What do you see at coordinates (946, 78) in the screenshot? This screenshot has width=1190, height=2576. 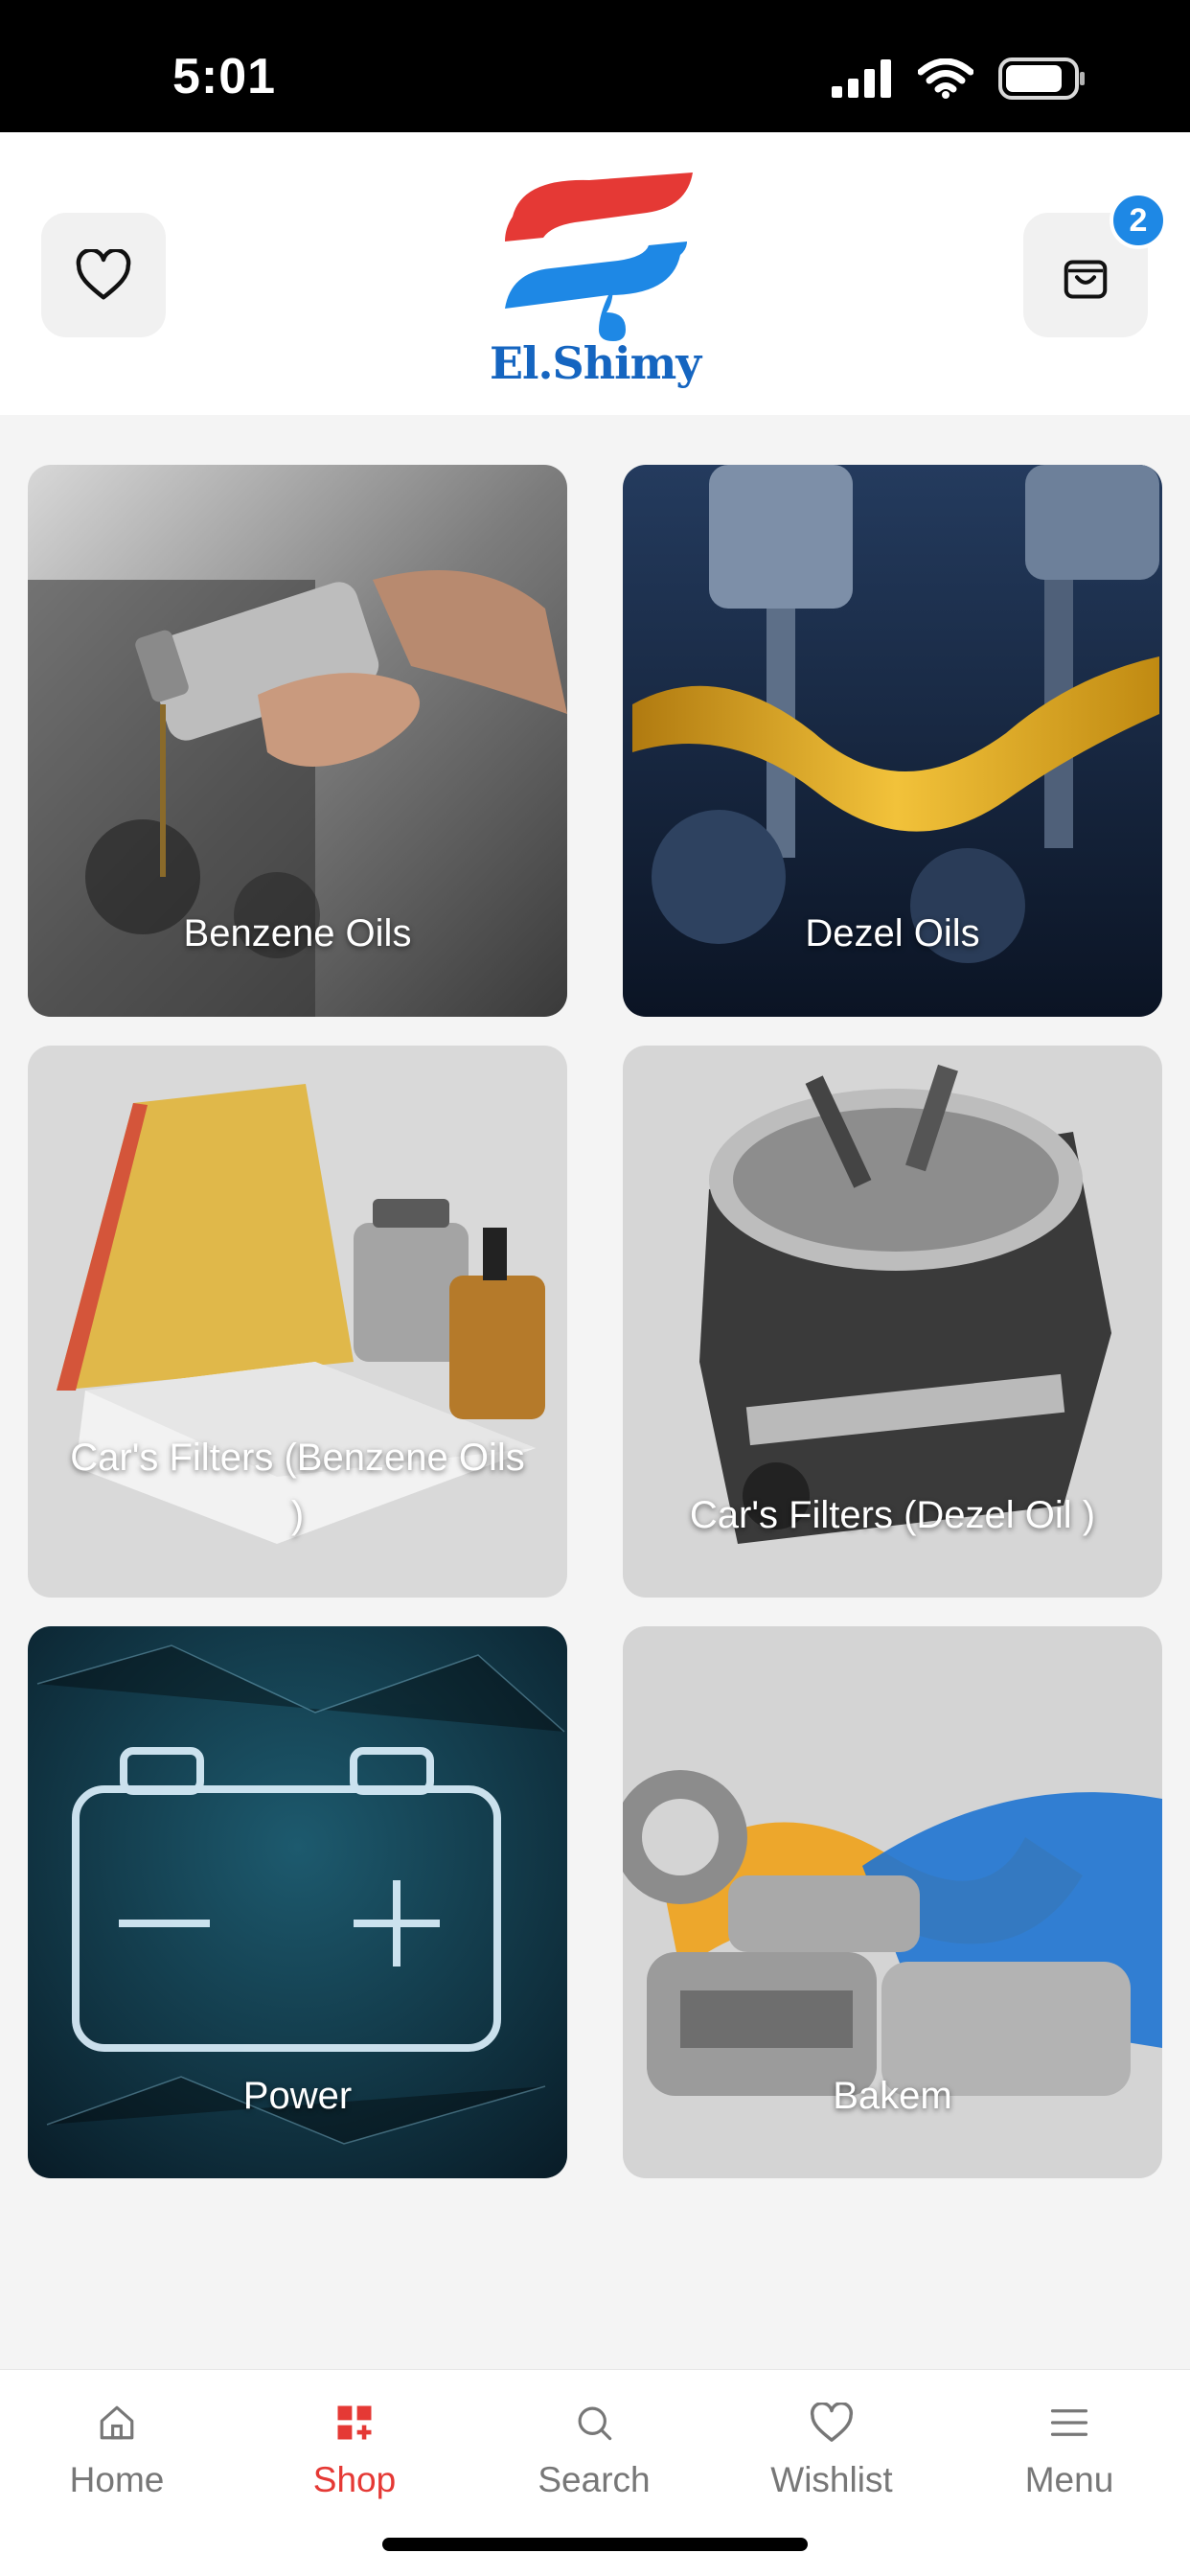 I see `wifi-icon` at bounding box center [946, 78].